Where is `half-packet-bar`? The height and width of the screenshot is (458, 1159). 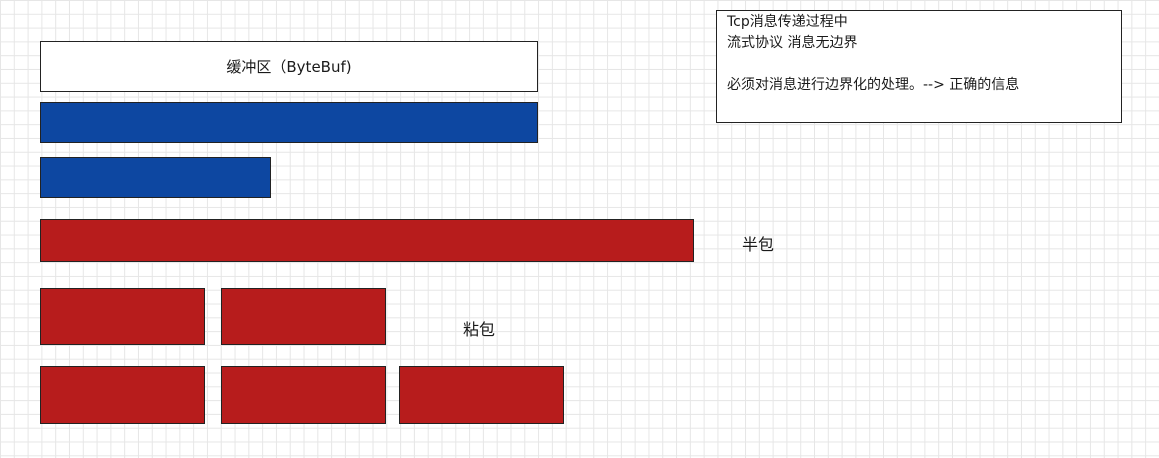
half-packet-bar is located at coordinates (367, 240).